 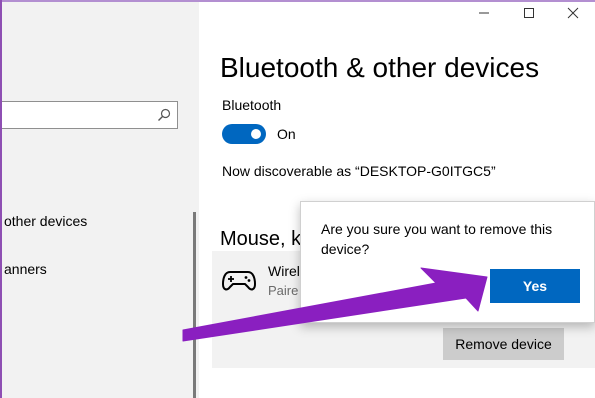 I want to click on maximize-button, so click(x=529, y=13).